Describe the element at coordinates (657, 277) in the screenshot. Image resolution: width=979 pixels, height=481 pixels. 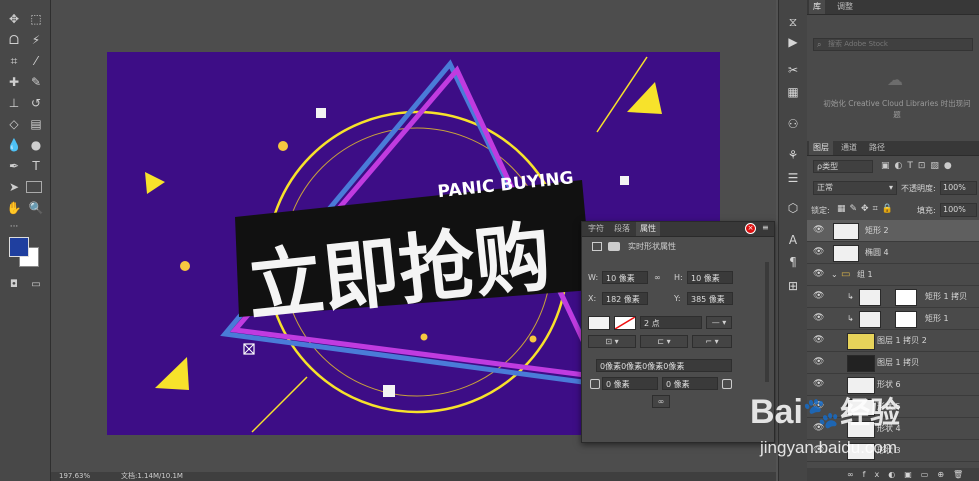
I see `link-icon: ∞` at that location.